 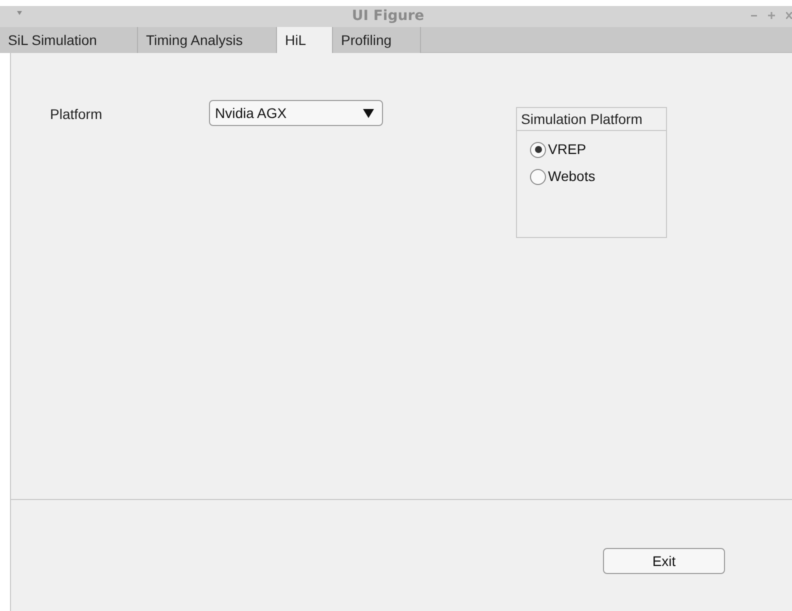 What do you see at coordinates (591, 119) in the screenshot?
I see `panel-title: Simulation Platform` at bounding box center [591, 119].